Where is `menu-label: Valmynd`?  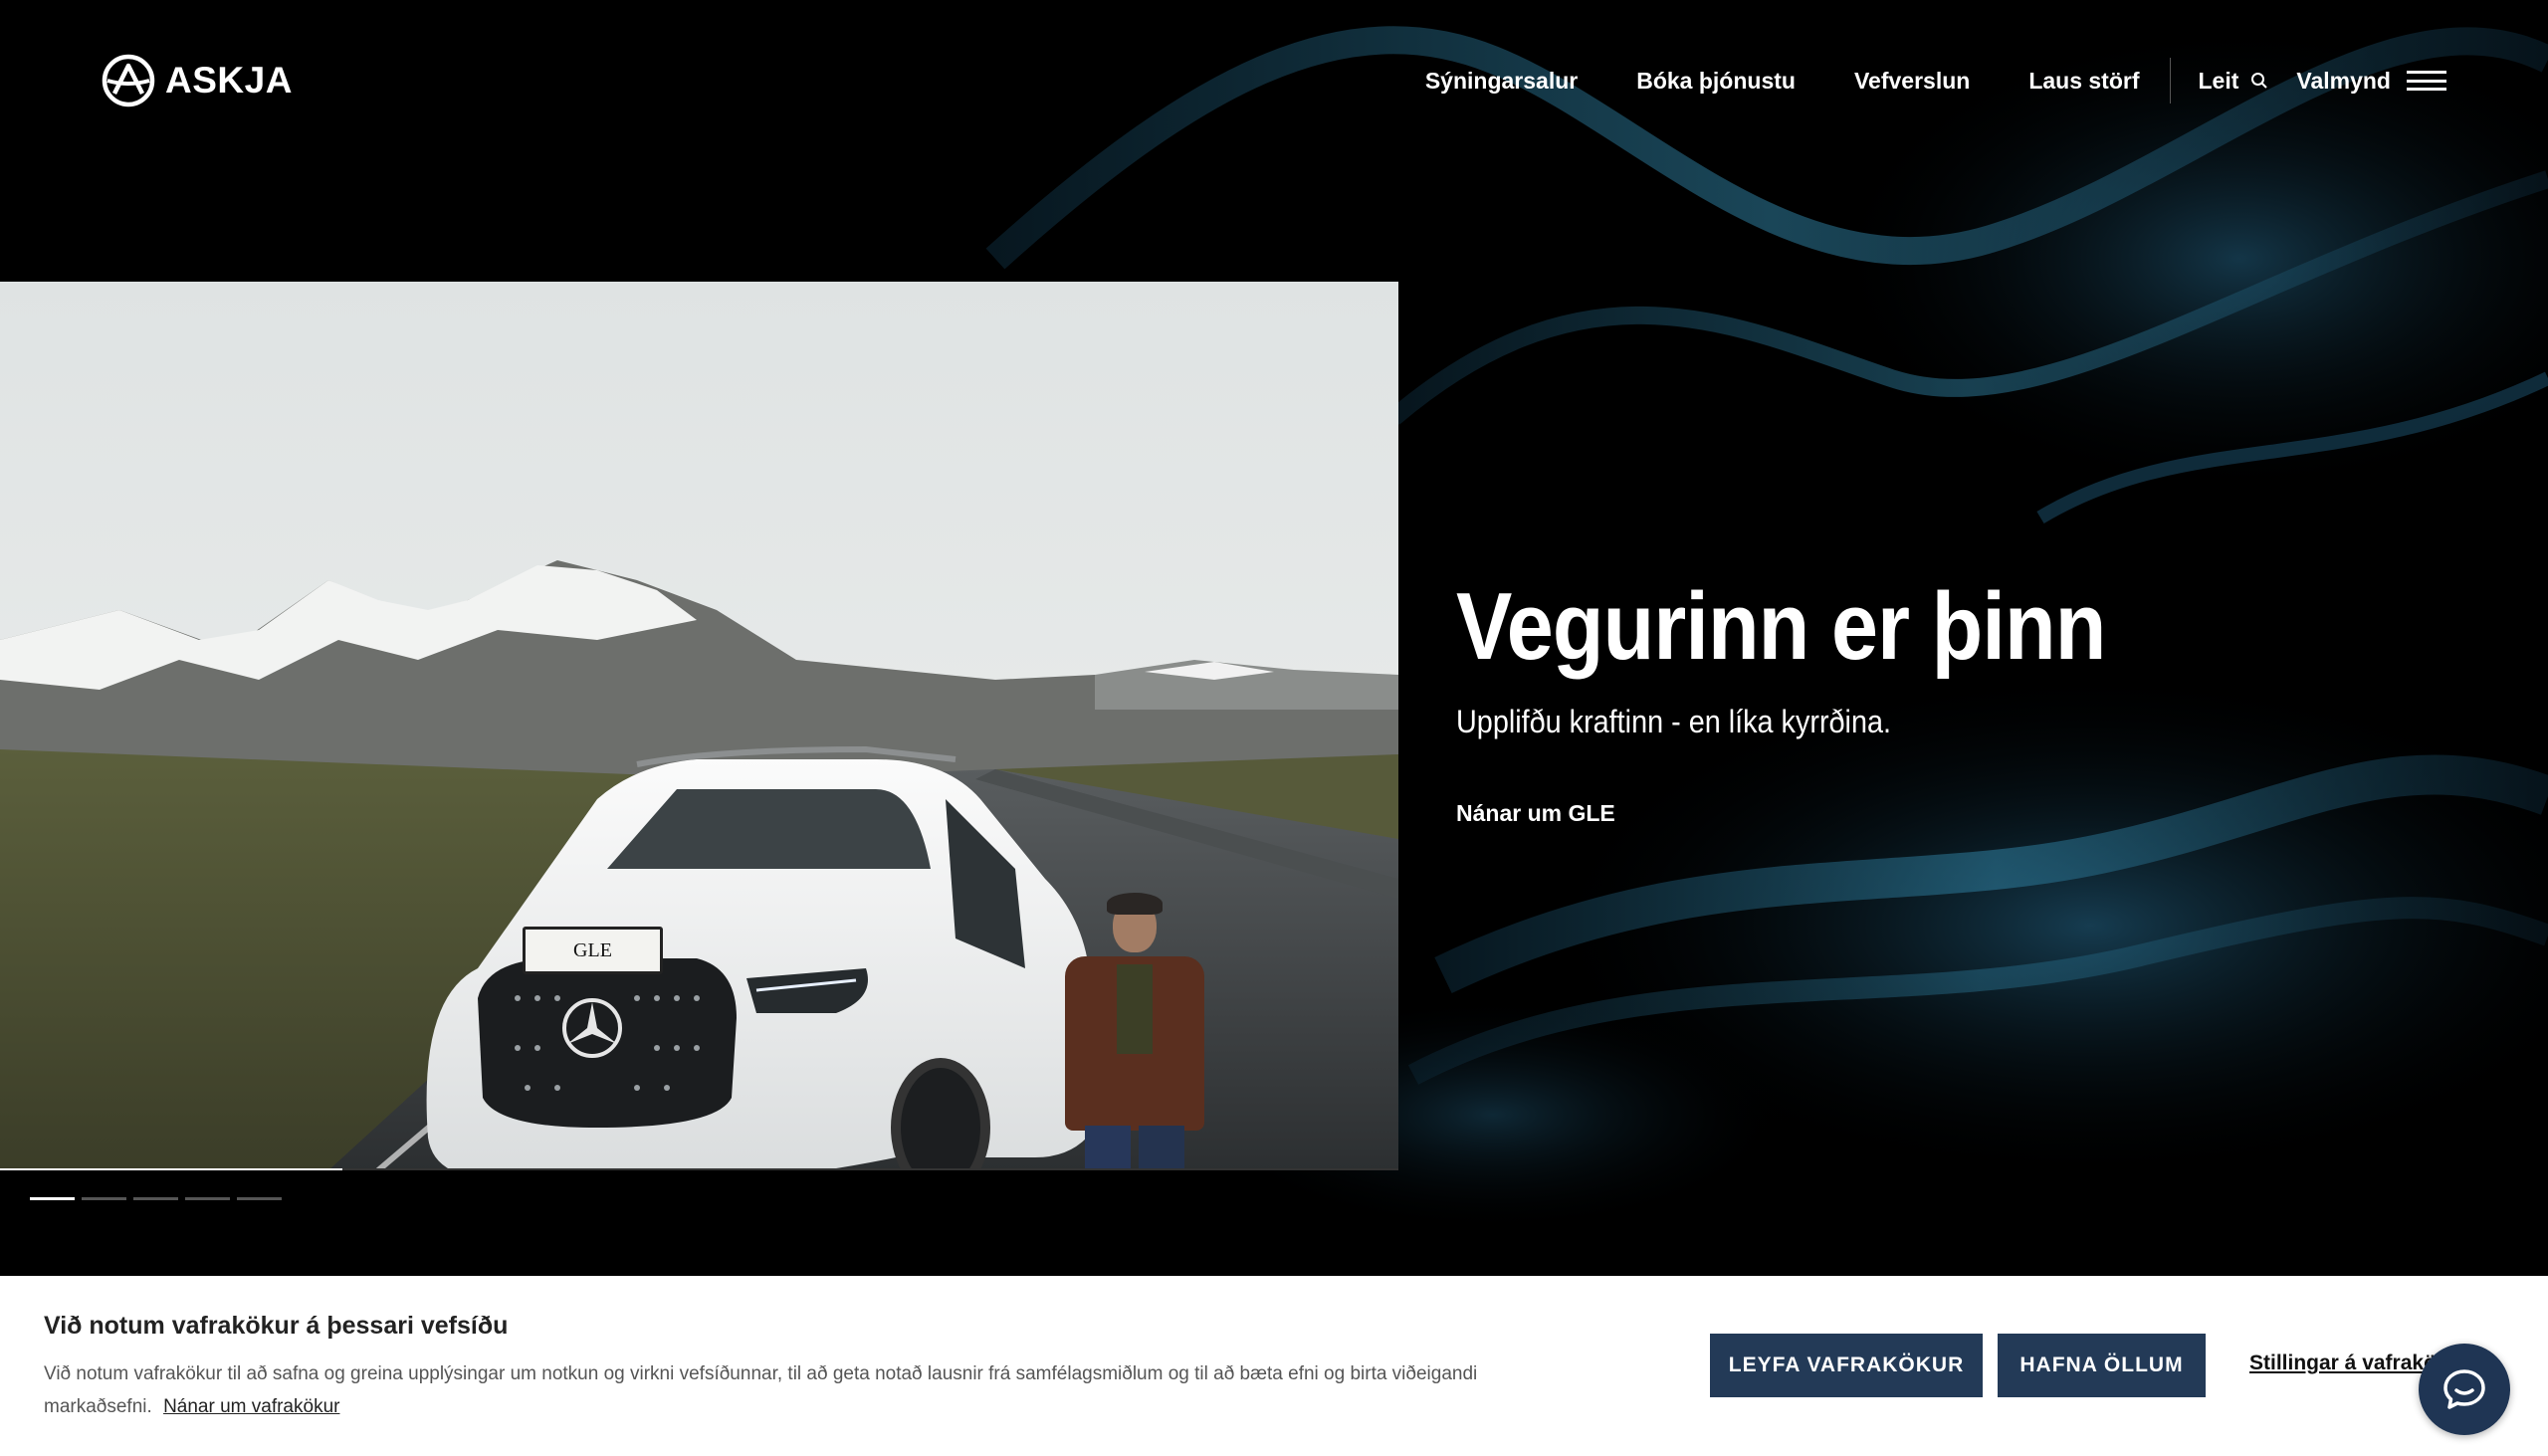
menu-label: Valmynd is located at coordinates (2343, 80).